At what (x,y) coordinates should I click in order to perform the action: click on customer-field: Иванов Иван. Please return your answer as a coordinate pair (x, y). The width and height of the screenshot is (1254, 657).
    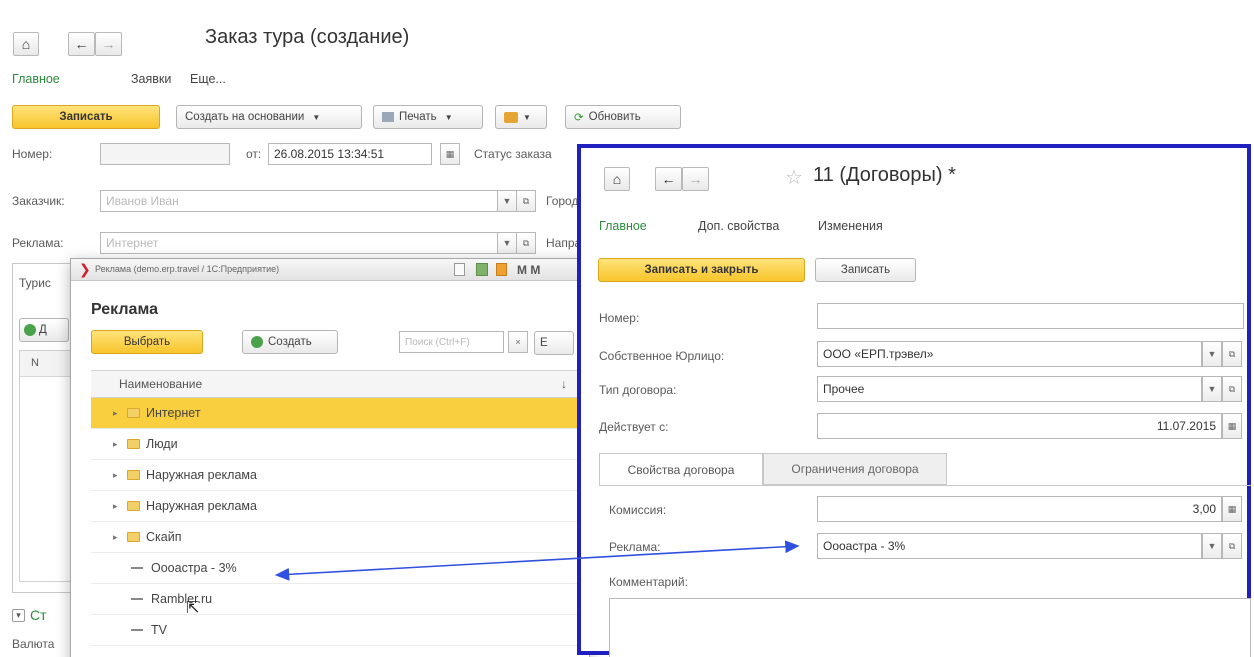
    Looking at the image, I should click on (299, 201).